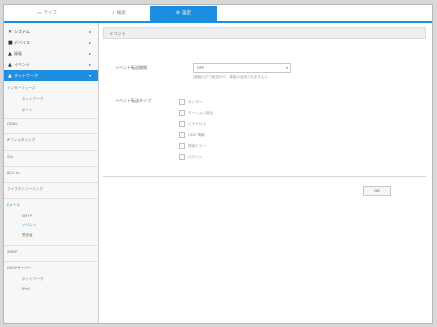 The image size is (437, 327). What do you see at coordinates (195, 157) in the screenshot?
I see `checkbox-label: ログイン` at bounding box center [195, 157].